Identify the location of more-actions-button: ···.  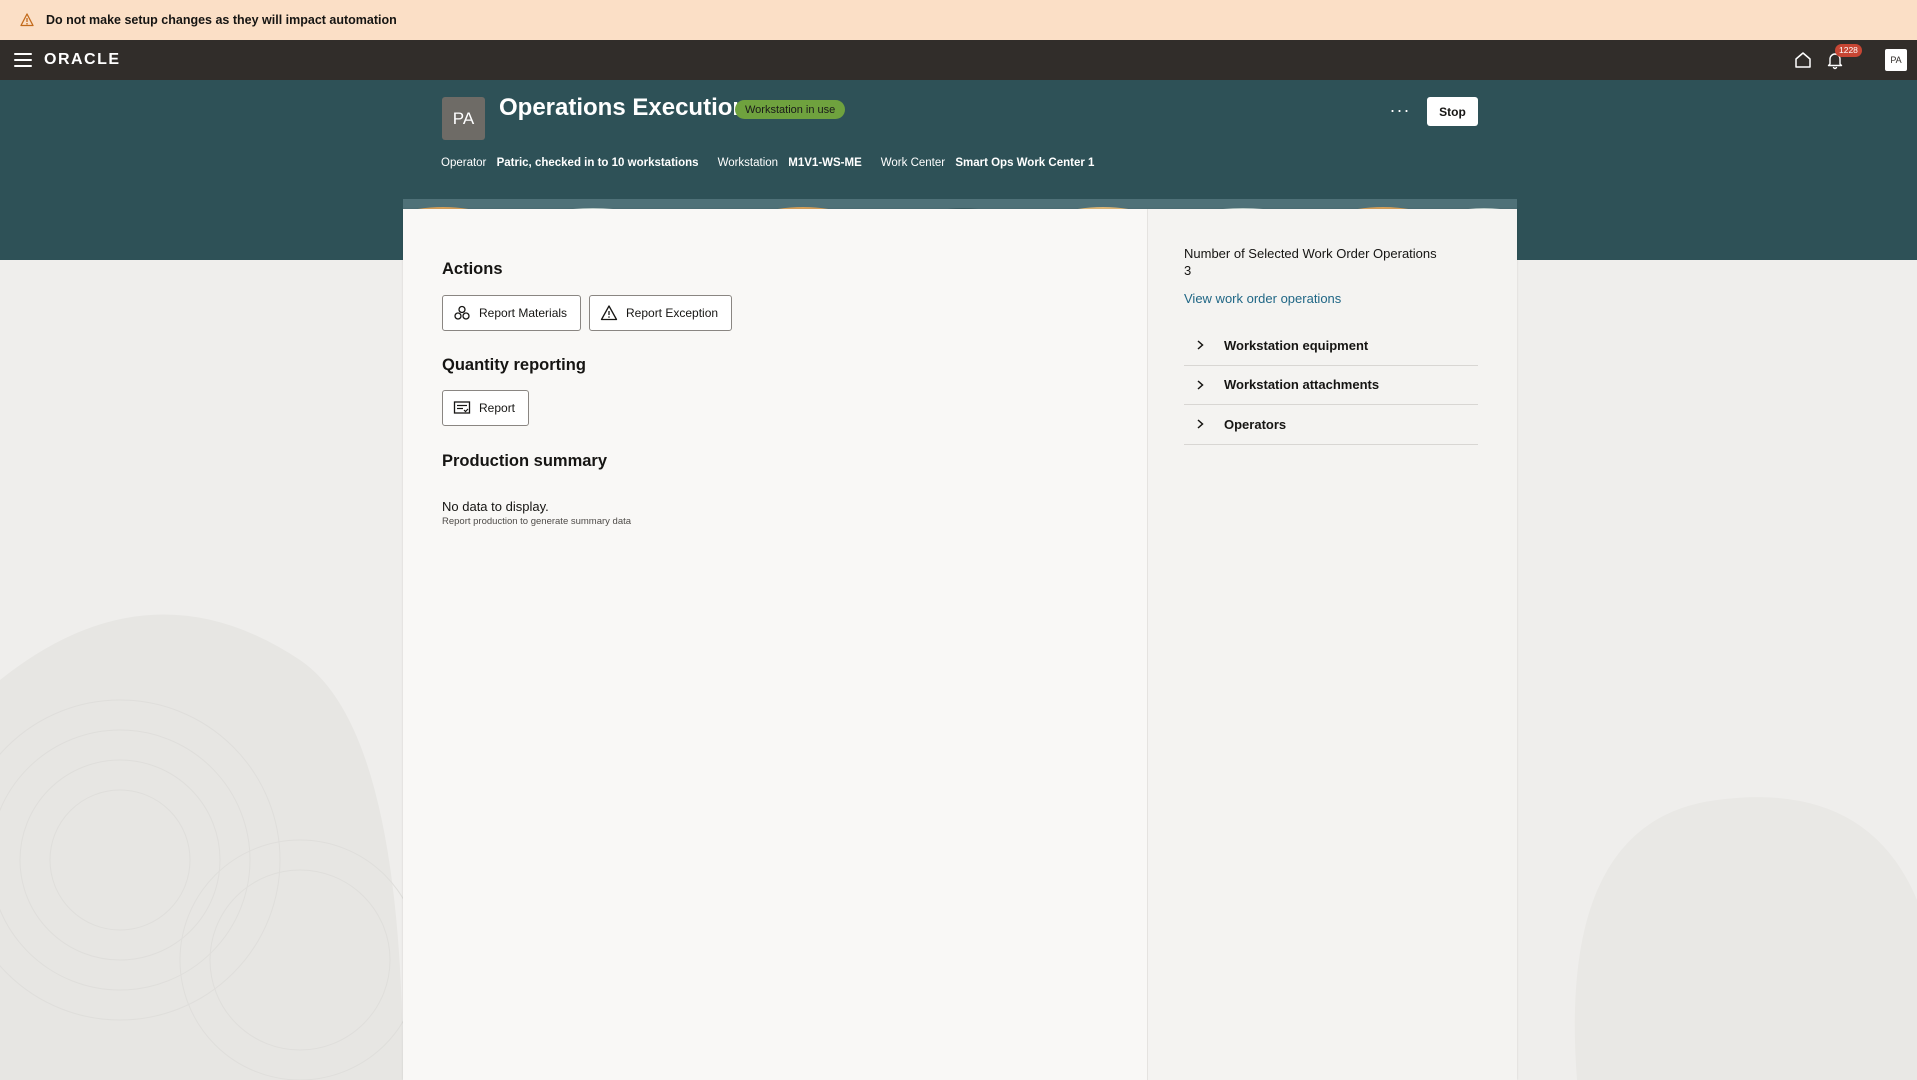
(1400, 110).